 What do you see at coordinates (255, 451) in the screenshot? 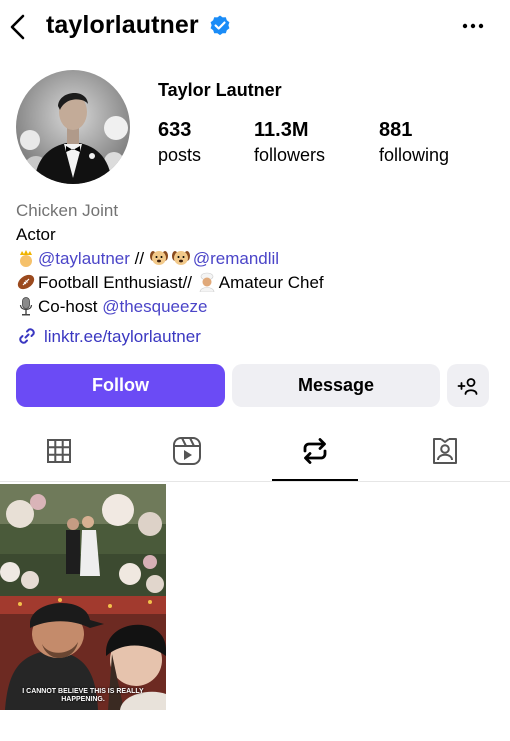
I see `profile-tabs` at bounding box center [255, 451].